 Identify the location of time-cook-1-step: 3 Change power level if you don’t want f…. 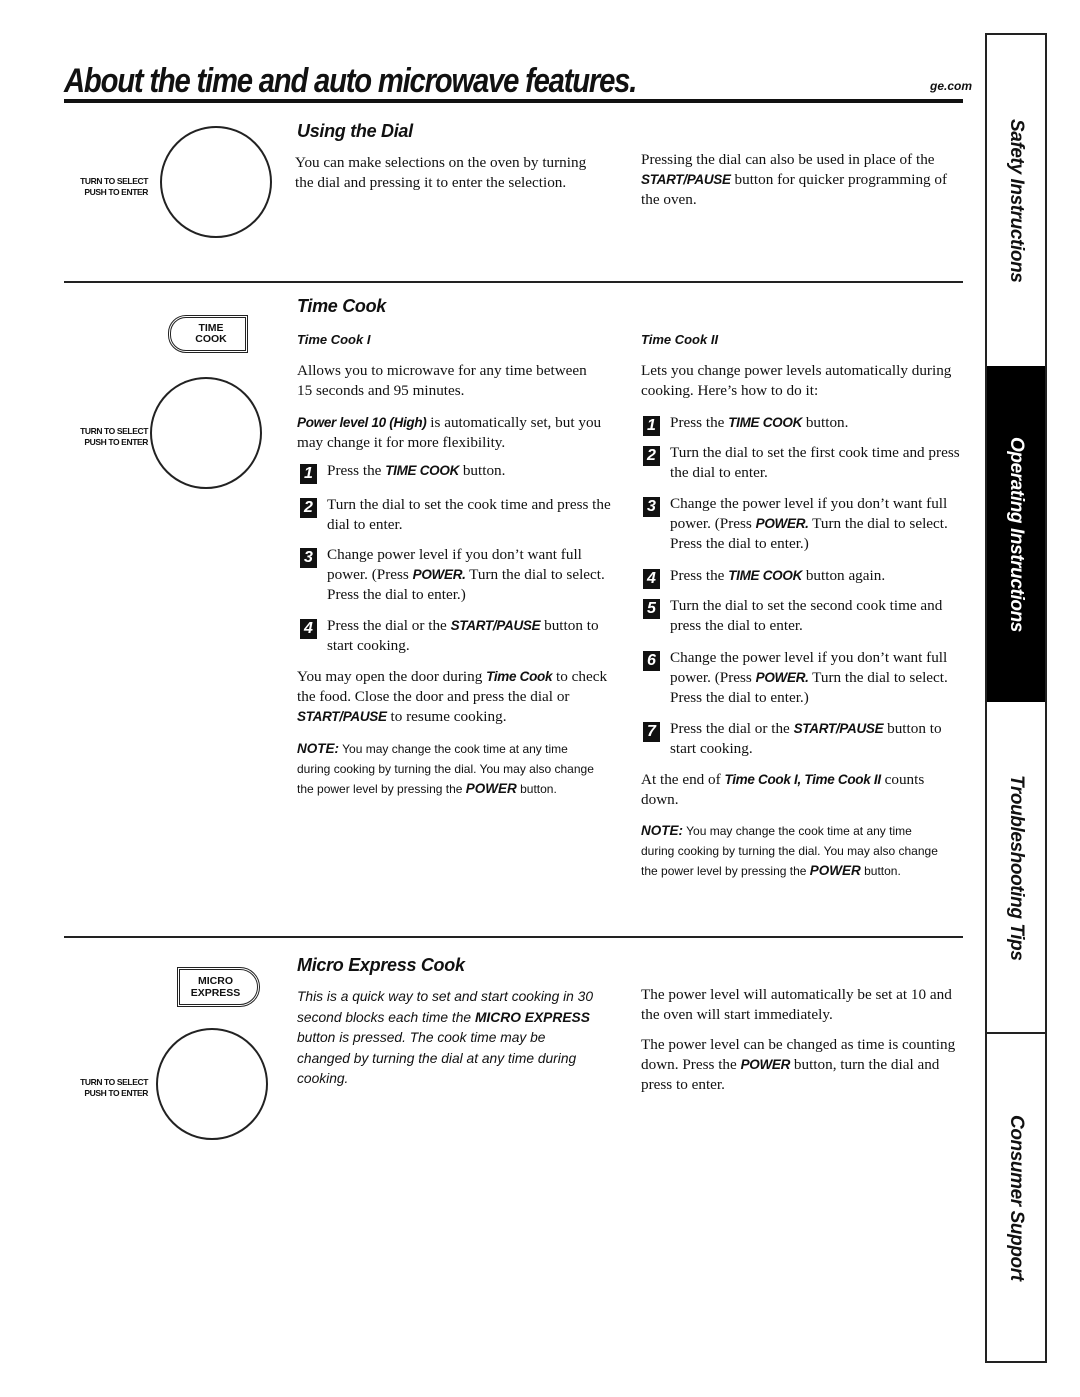
(461, 575).